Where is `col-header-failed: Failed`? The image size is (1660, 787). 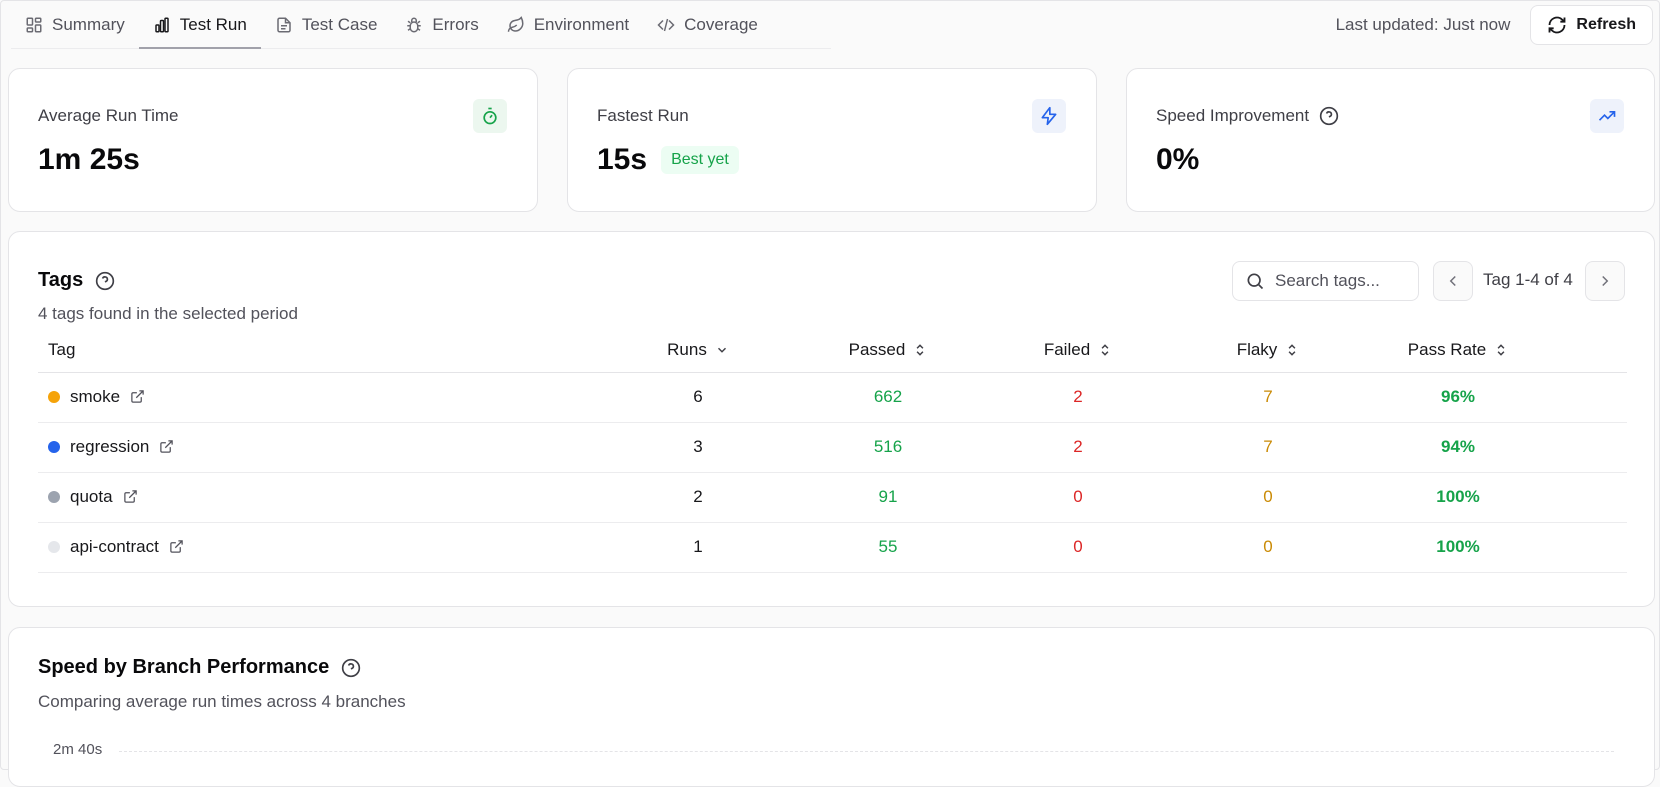 col-header-failed: Failed is located at coordinates (1078, 350).